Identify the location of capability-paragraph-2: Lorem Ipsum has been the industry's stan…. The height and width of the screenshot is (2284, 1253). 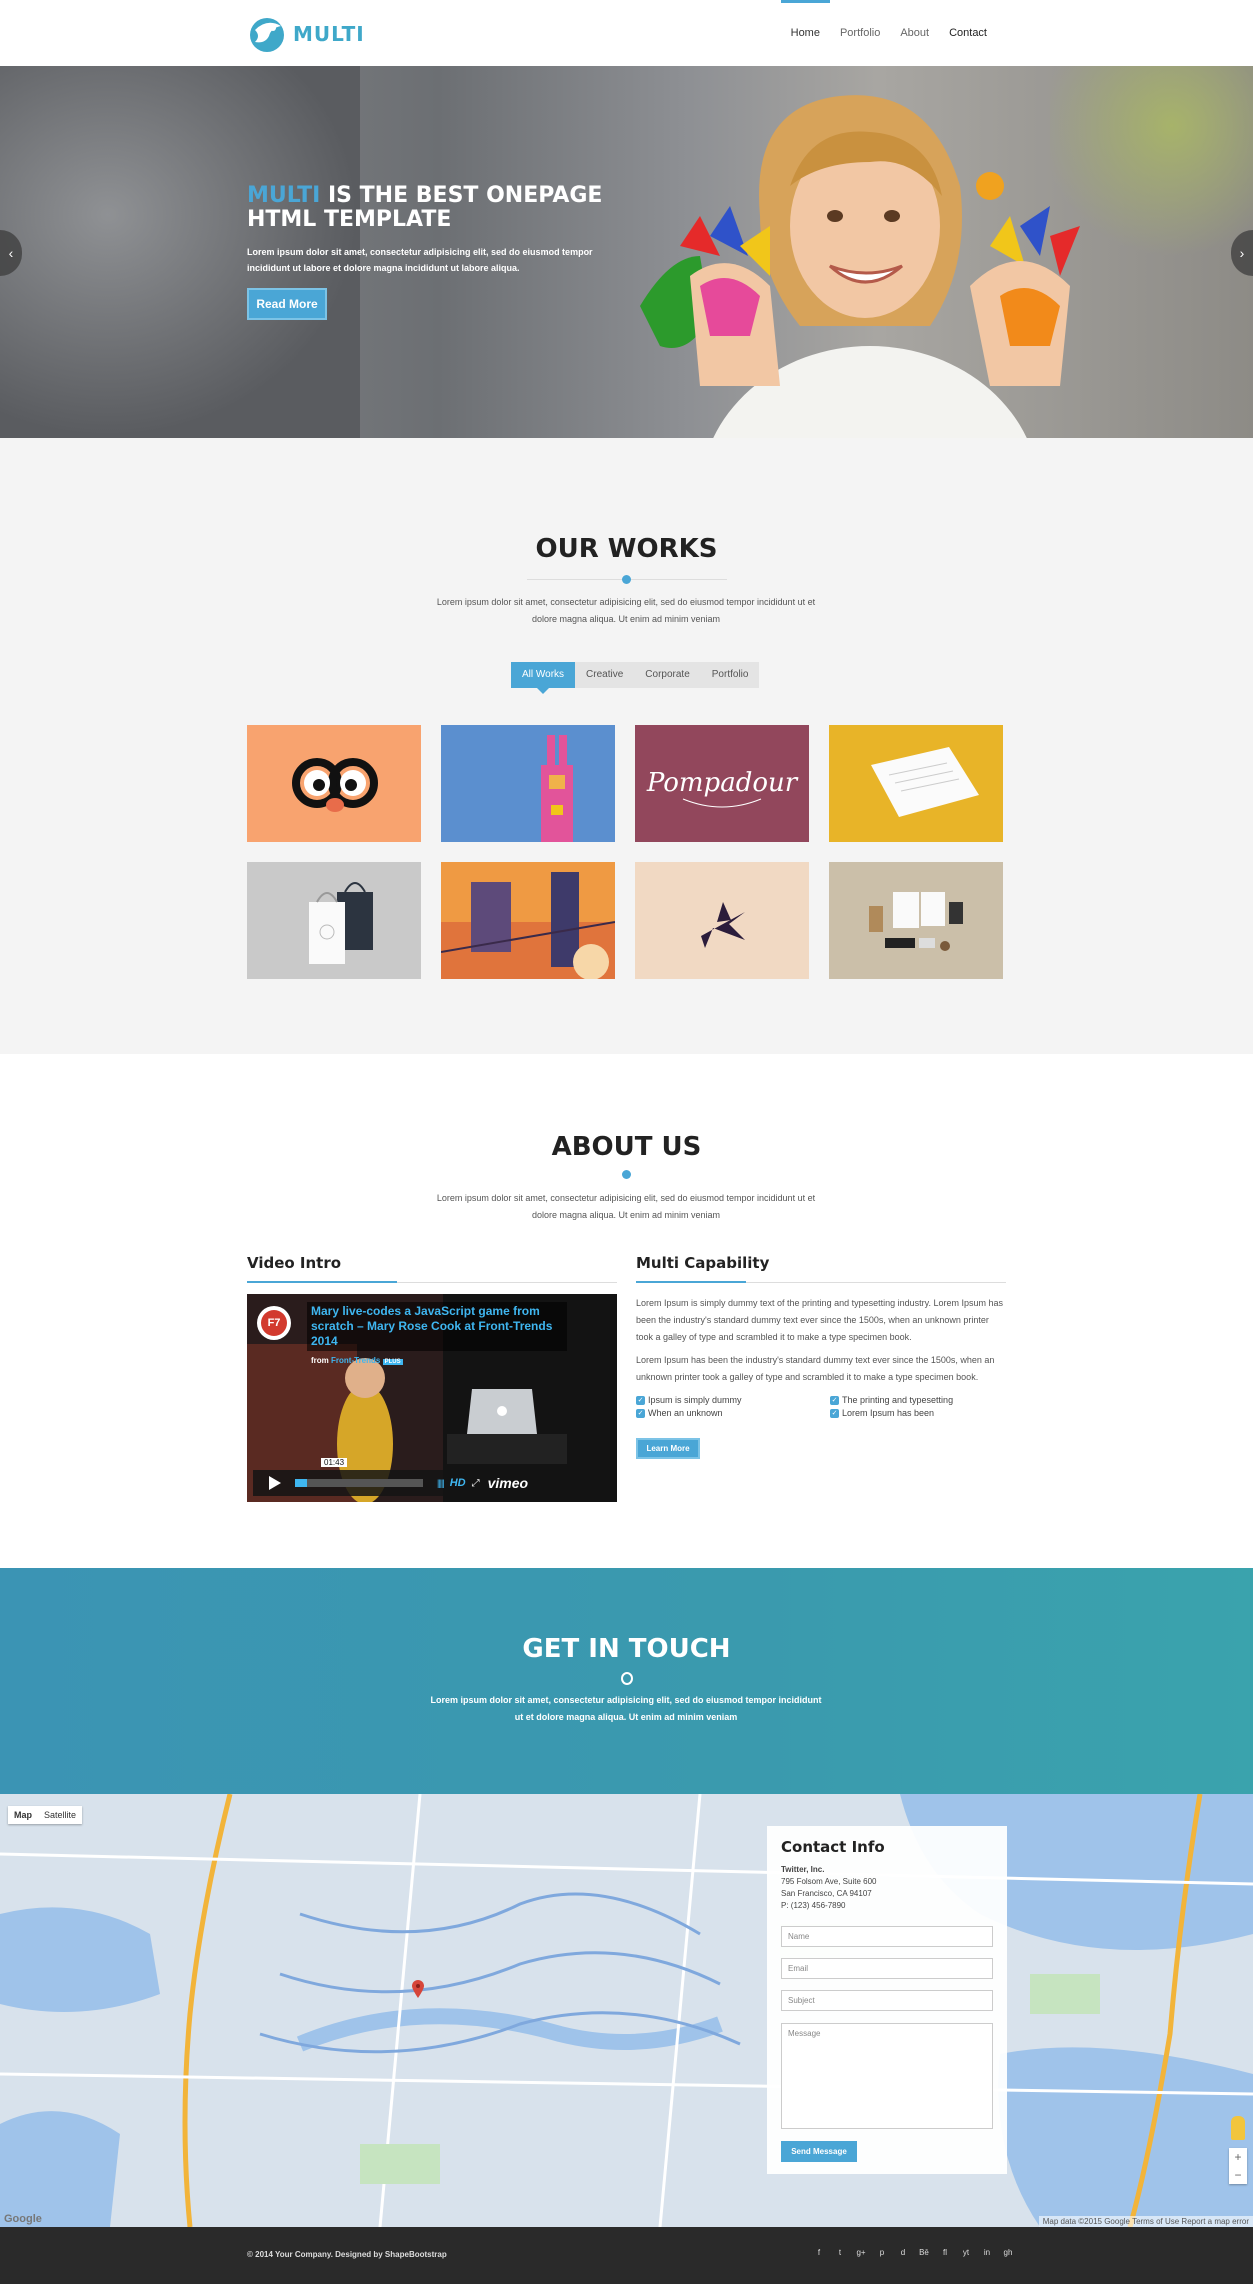
(815, 1368).